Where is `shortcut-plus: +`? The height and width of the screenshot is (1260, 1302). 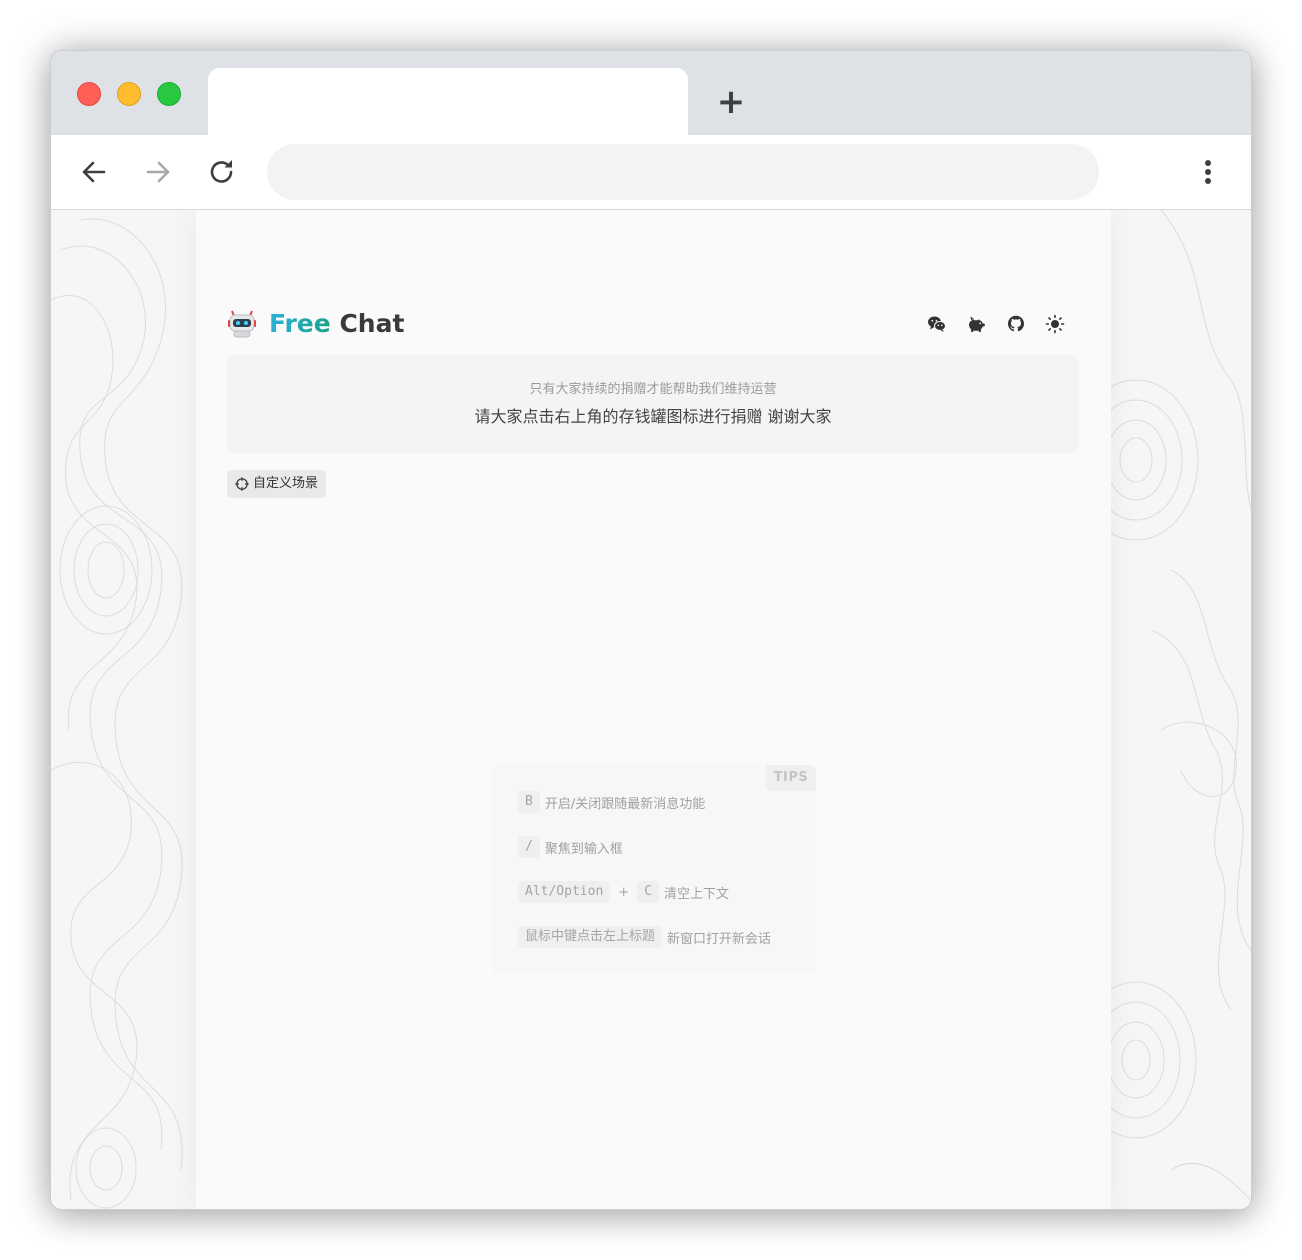
shortcut-plus: + is located at coordinates (624, 892).